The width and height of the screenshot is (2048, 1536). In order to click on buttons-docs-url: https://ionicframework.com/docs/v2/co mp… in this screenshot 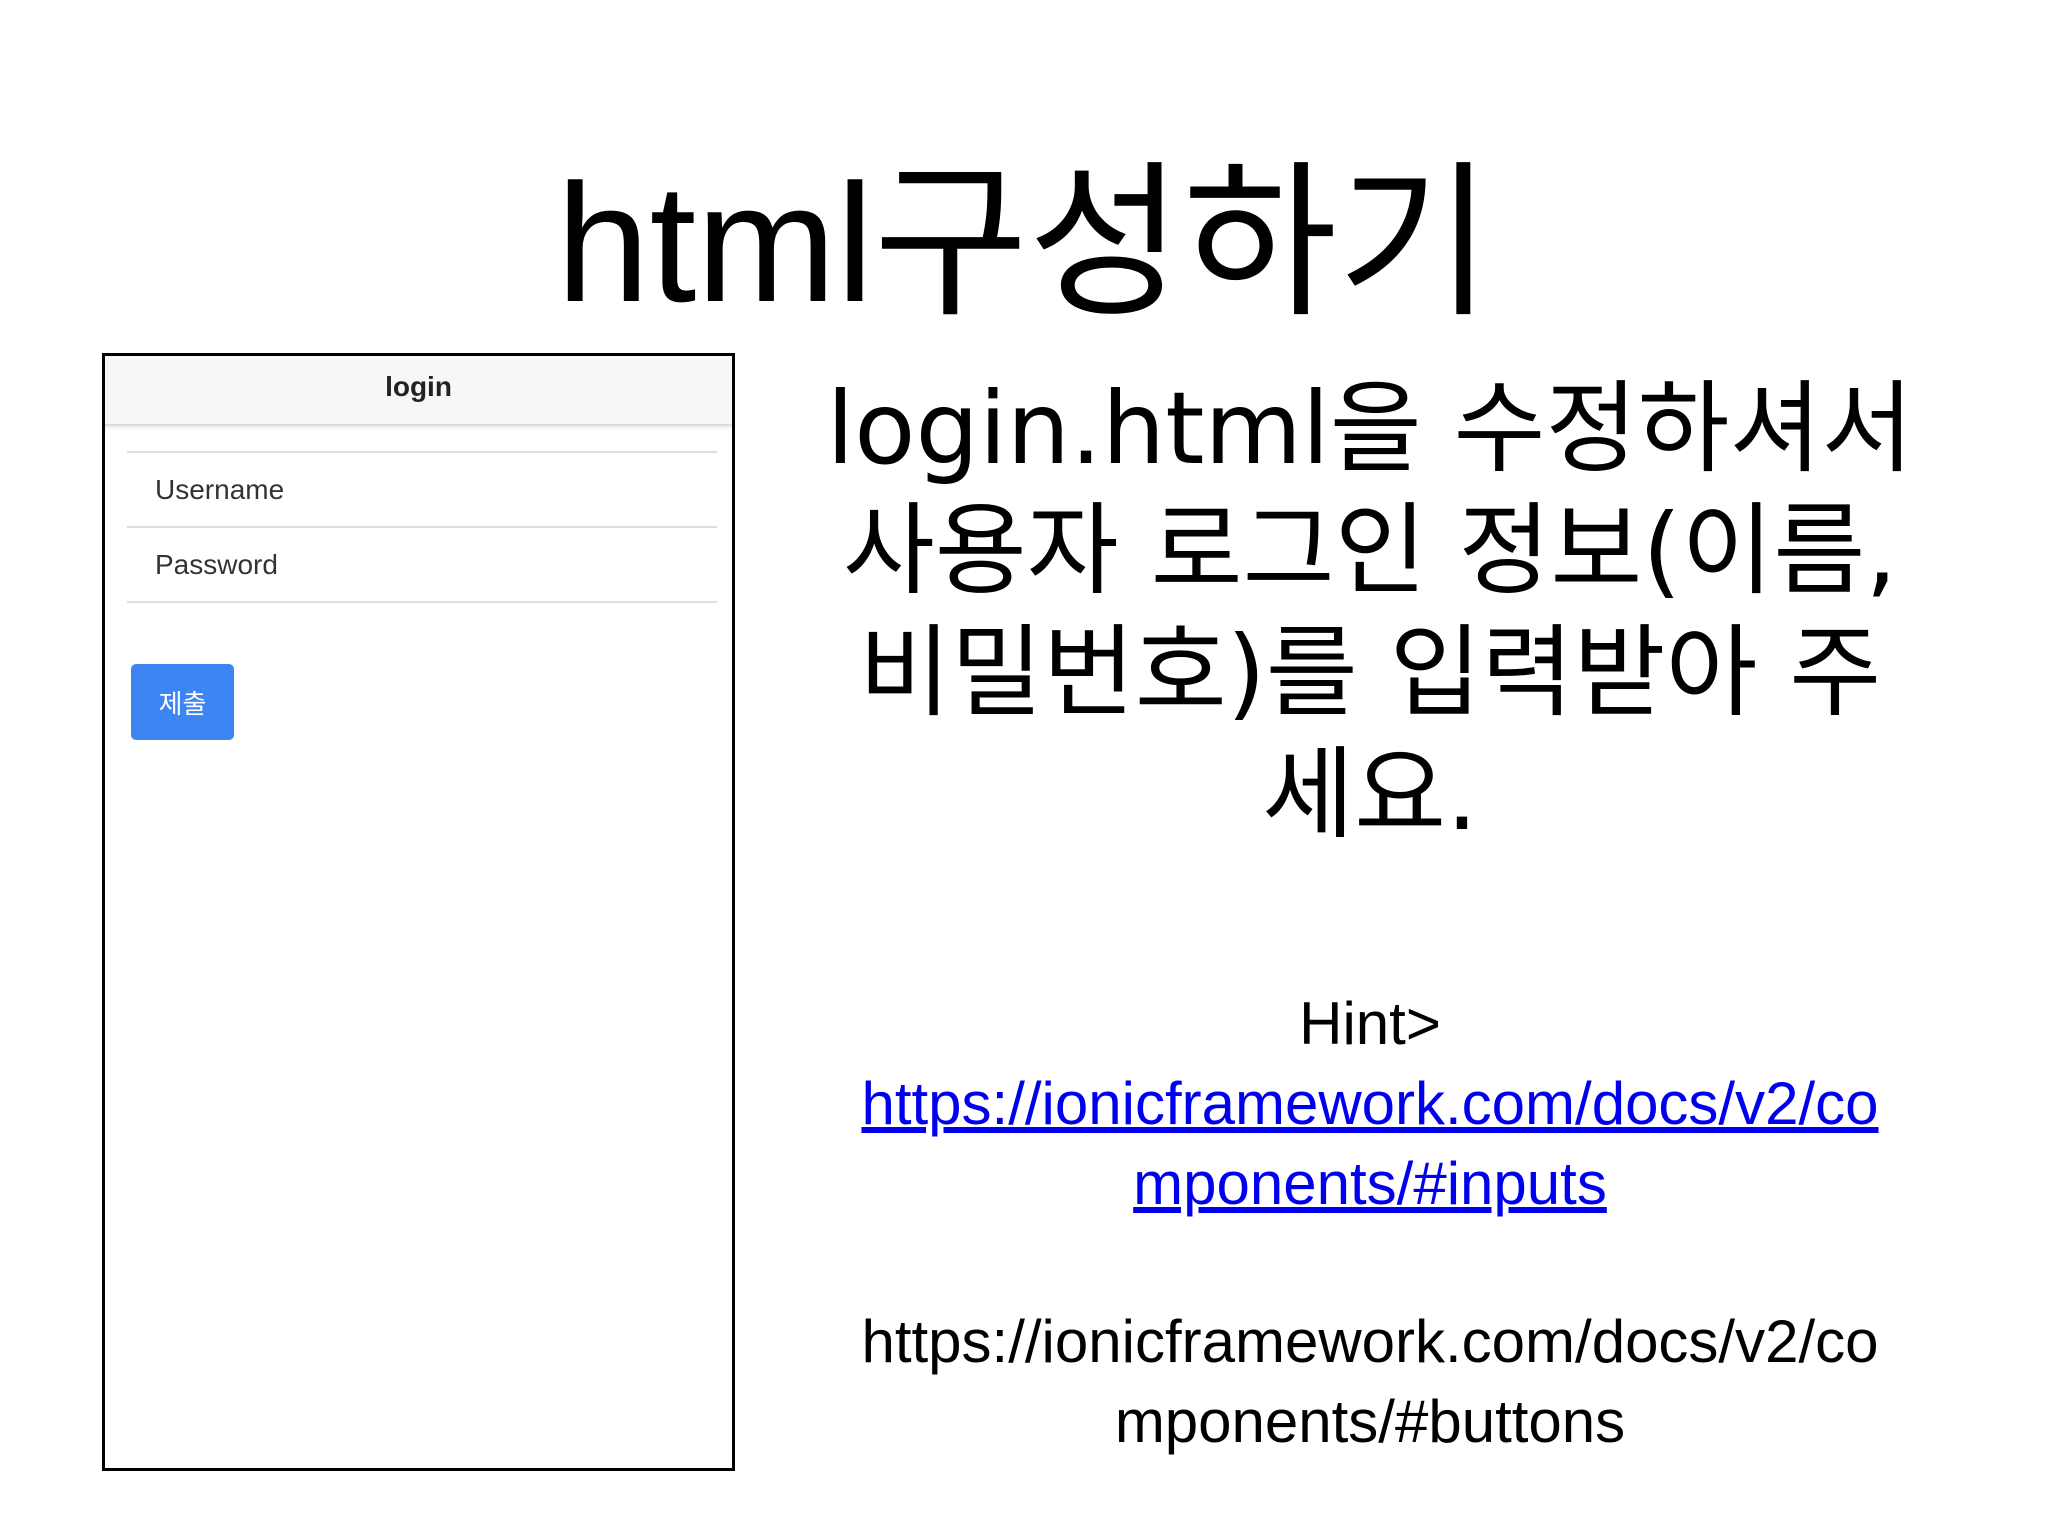, I will do `click(1370, 1382)`.